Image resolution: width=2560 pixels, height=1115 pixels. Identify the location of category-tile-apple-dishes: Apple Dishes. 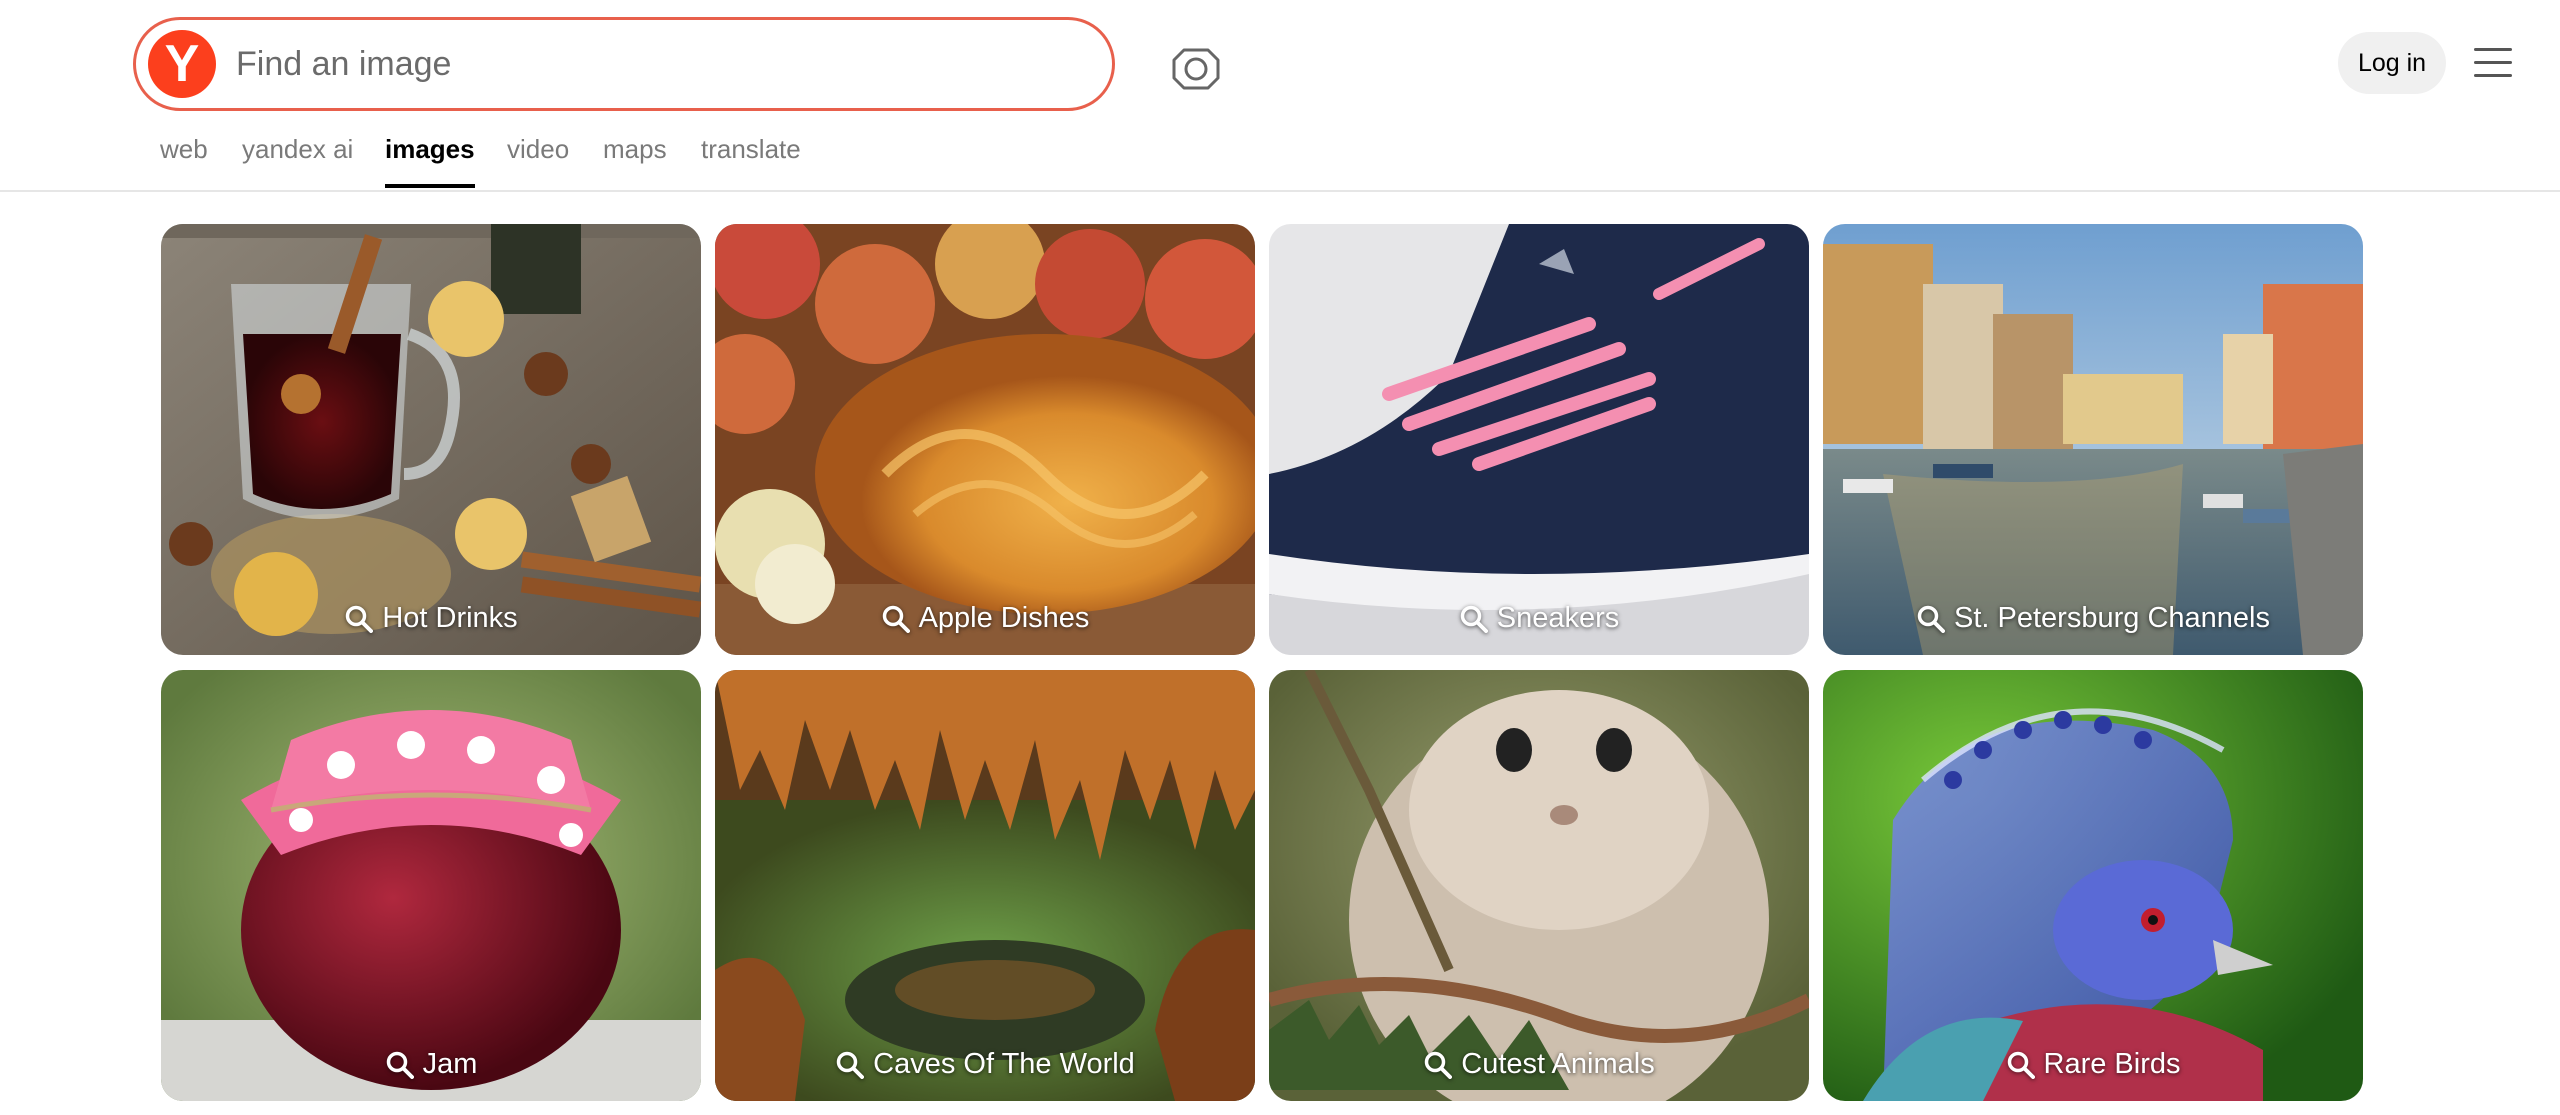
(985, 439).